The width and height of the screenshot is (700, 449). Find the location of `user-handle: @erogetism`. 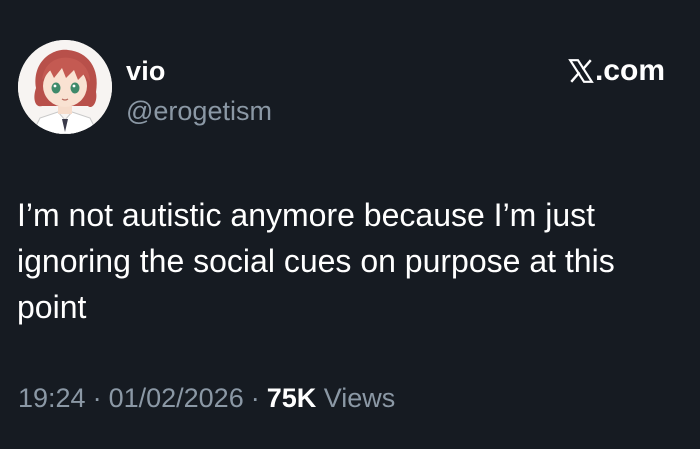

user-handle: @erogetism is located at coordinates (199, 111).